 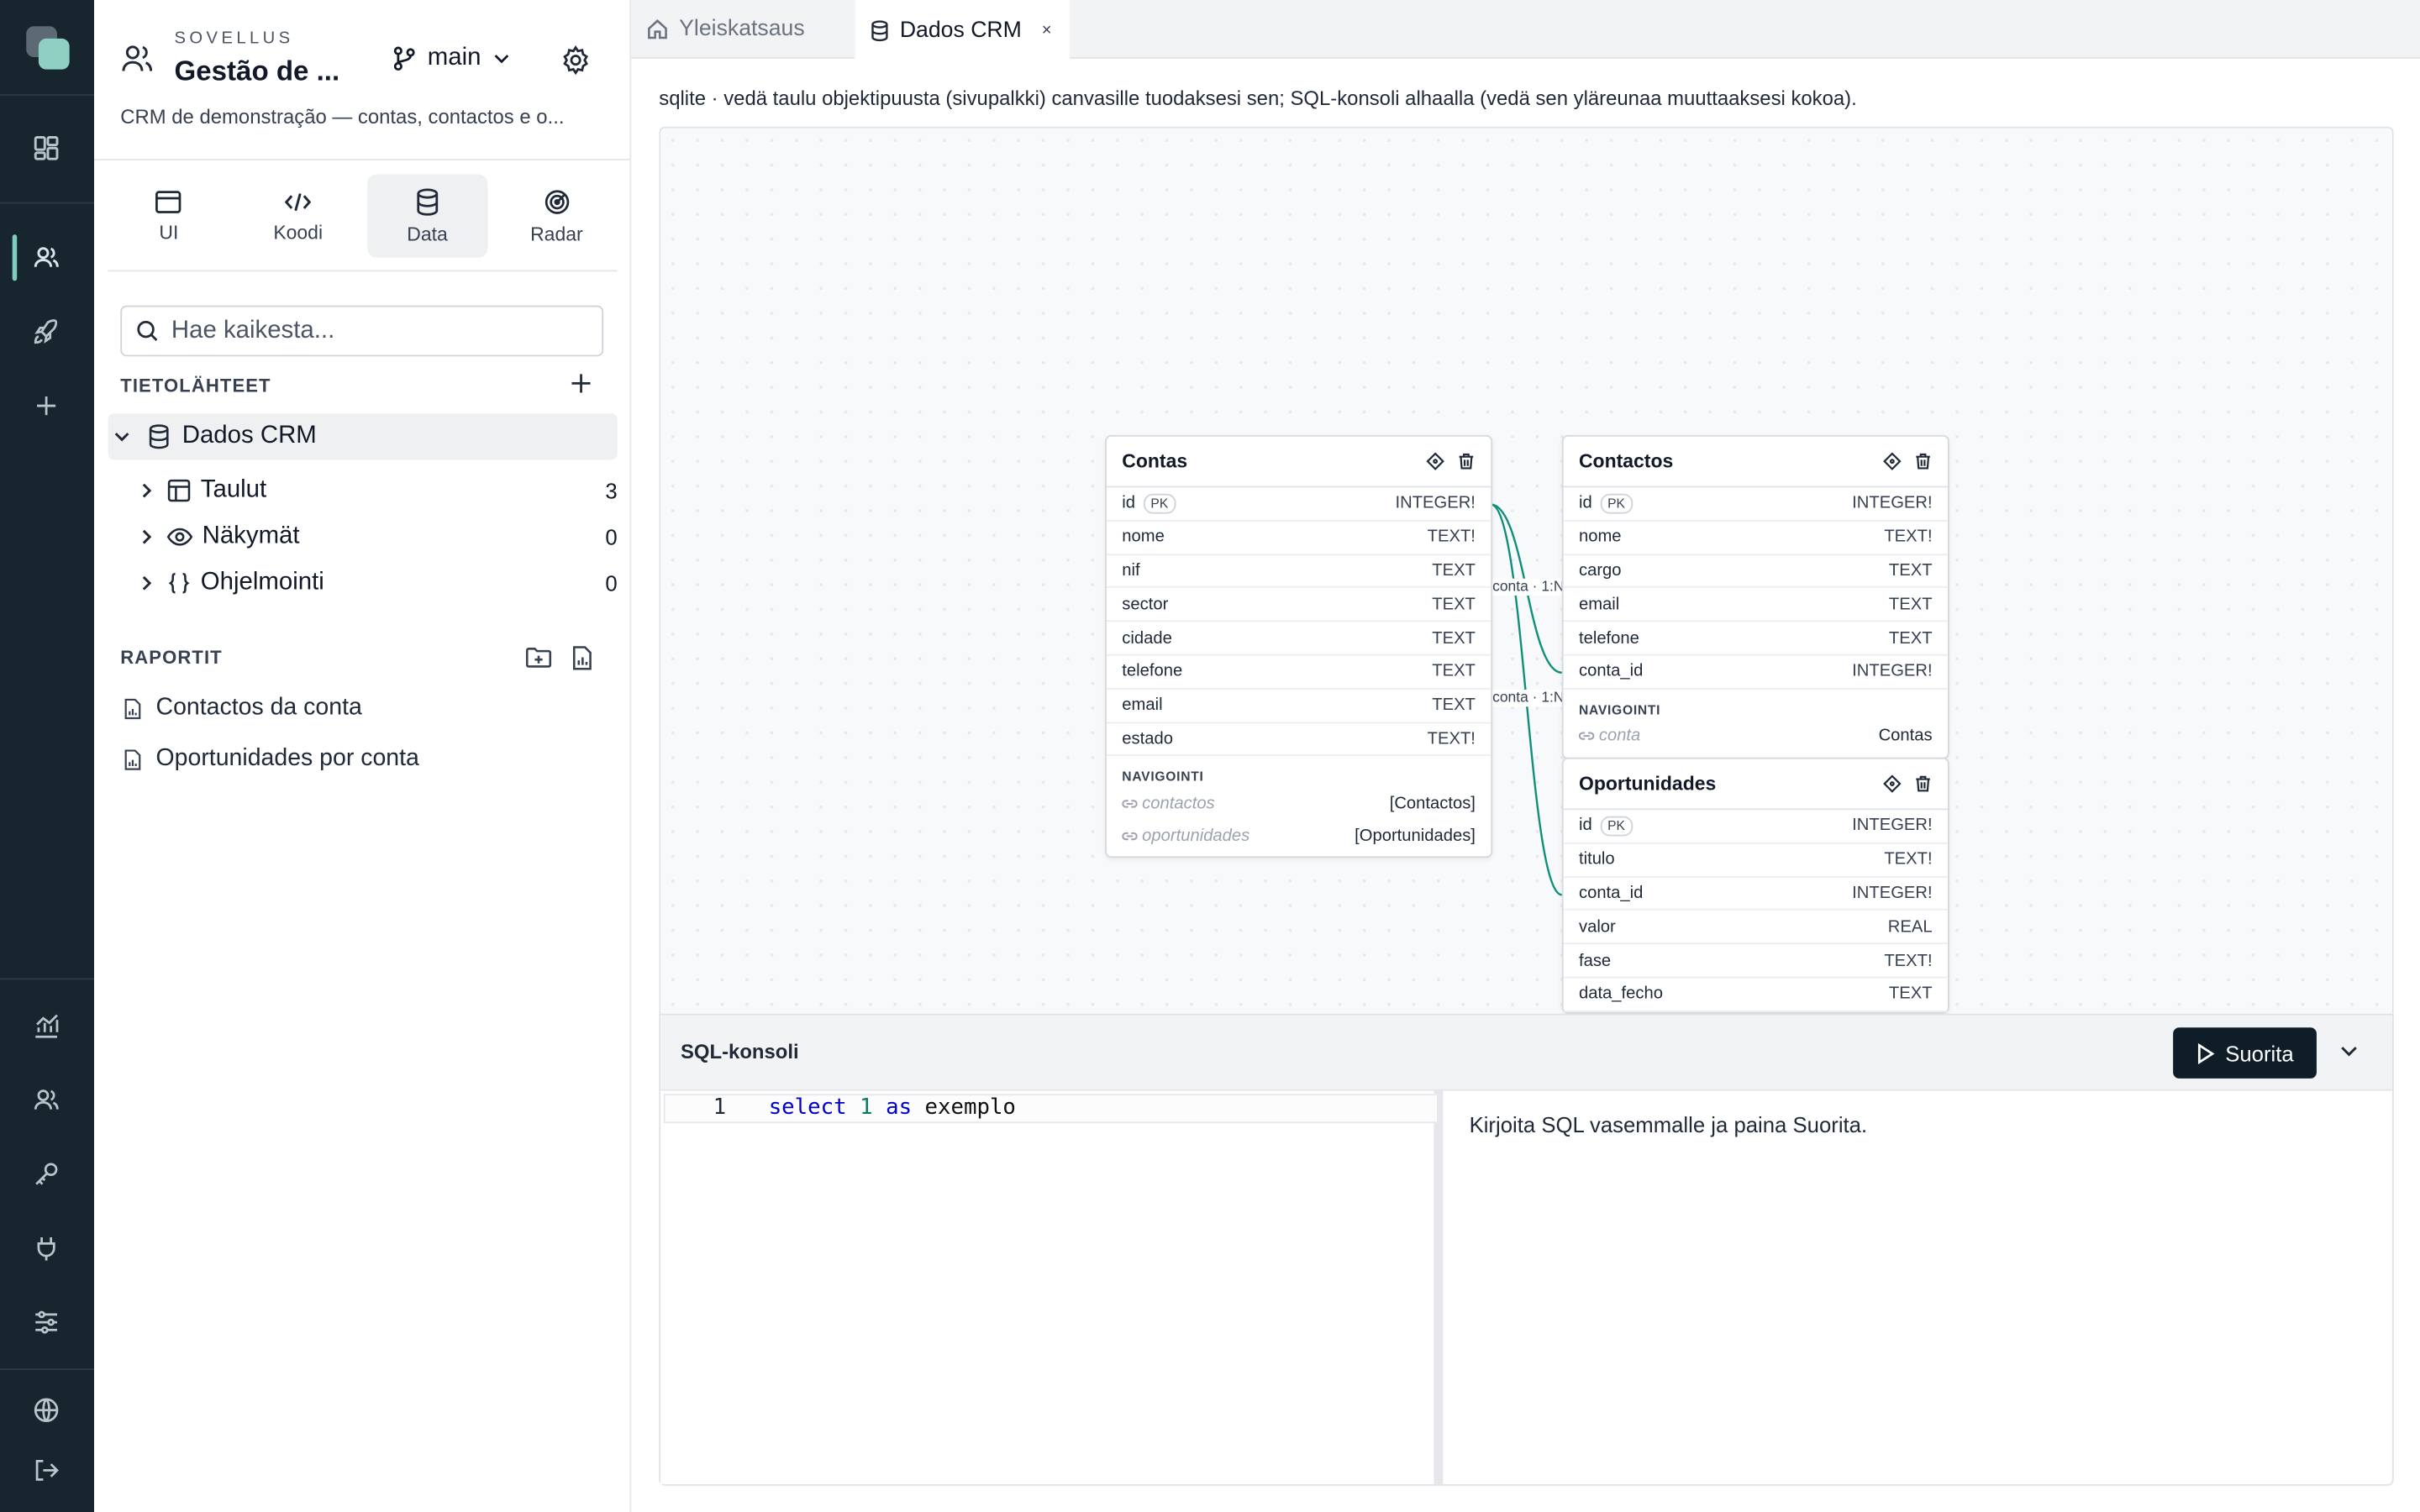 What do you see at coordinates (1755, 571) in the screenshot?
I see `column-row: cargo TEXT` at bounding box center [1755, 571].